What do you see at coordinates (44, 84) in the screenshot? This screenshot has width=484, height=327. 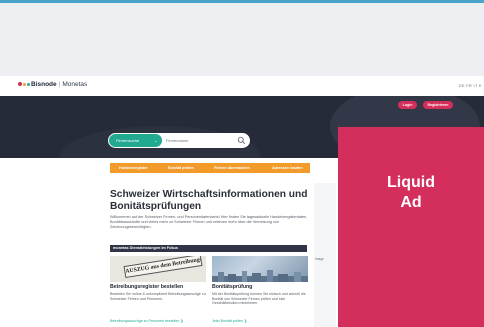 I see `brand-name: Bisnode` at bounding box center [44, 84].